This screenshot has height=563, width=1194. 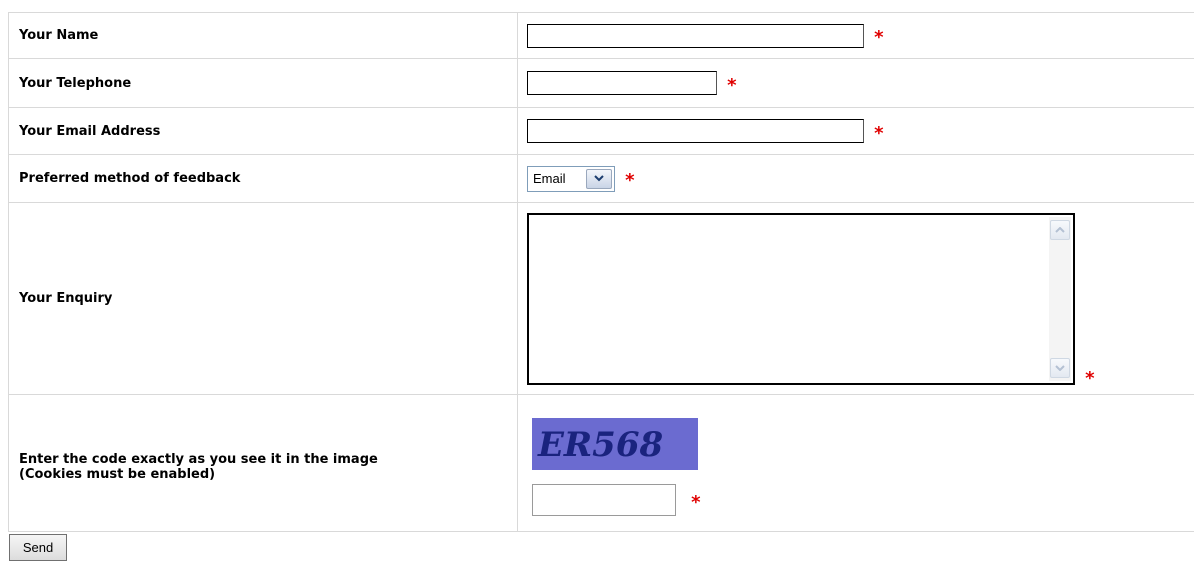 What do you see at coordinates (263, 298) in the screenshot?
I see `enquiry-label: Your Enquiry` at bounding box center [263, 298].